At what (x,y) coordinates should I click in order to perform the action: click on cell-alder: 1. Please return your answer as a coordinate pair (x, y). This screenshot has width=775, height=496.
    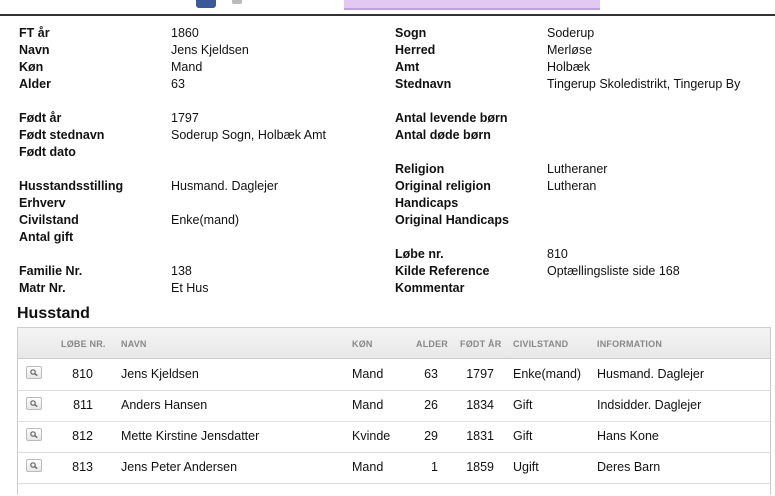
    Looking at the image, I should click on (434, 467).